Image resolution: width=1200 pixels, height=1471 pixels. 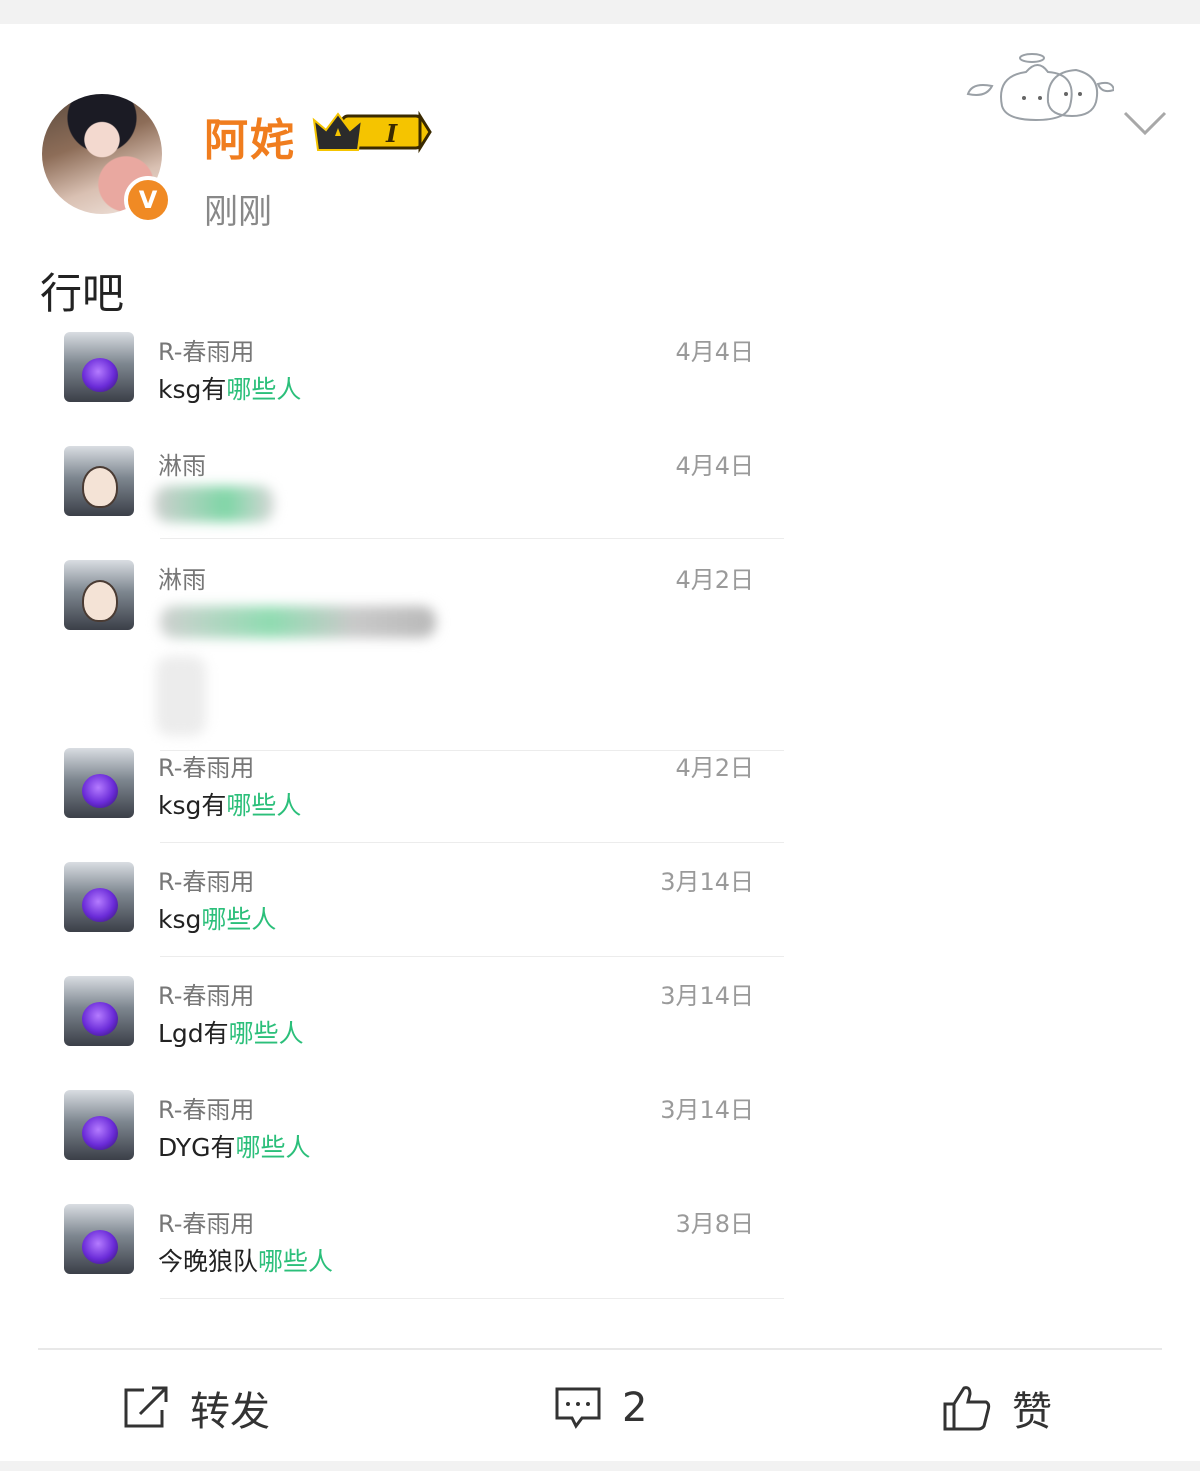 What do you see at coordinates (238, 212) in the screenshot?
I see `post-time: 刚刚` at bounding box center [238, 212].